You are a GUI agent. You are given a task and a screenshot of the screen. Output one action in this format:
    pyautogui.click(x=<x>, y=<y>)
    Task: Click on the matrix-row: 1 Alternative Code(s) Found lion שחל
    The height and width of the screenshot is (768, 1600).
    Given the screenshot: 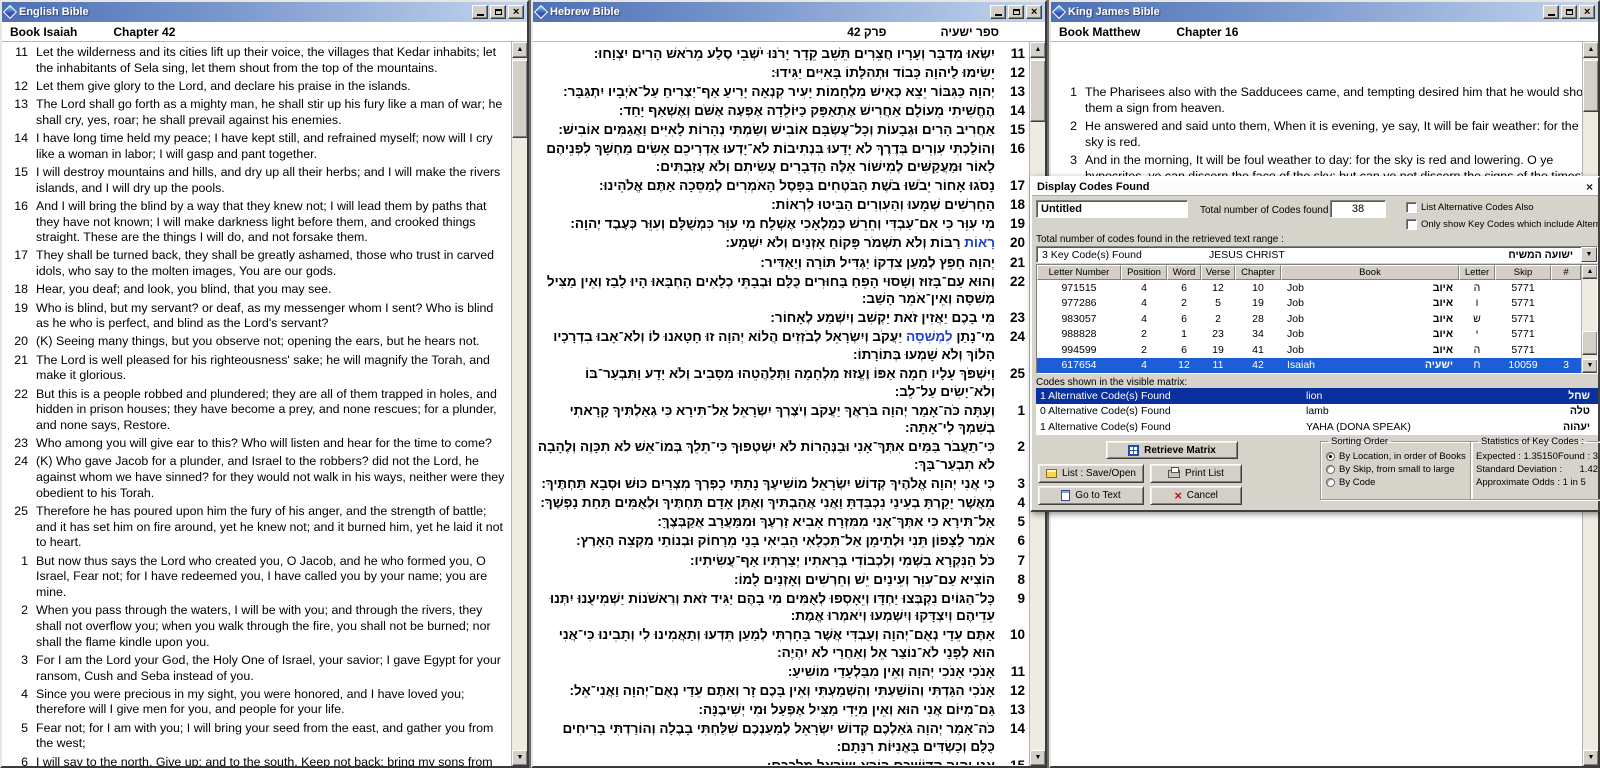 What is the action you would take?
    pyautogui.click(x=1317, y=396)
    